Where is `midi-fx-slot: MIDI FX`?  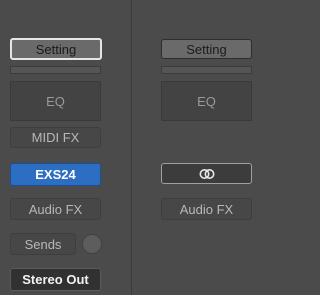
midi-fx-slot: MIDI FX is located at coordinates (55, 137).